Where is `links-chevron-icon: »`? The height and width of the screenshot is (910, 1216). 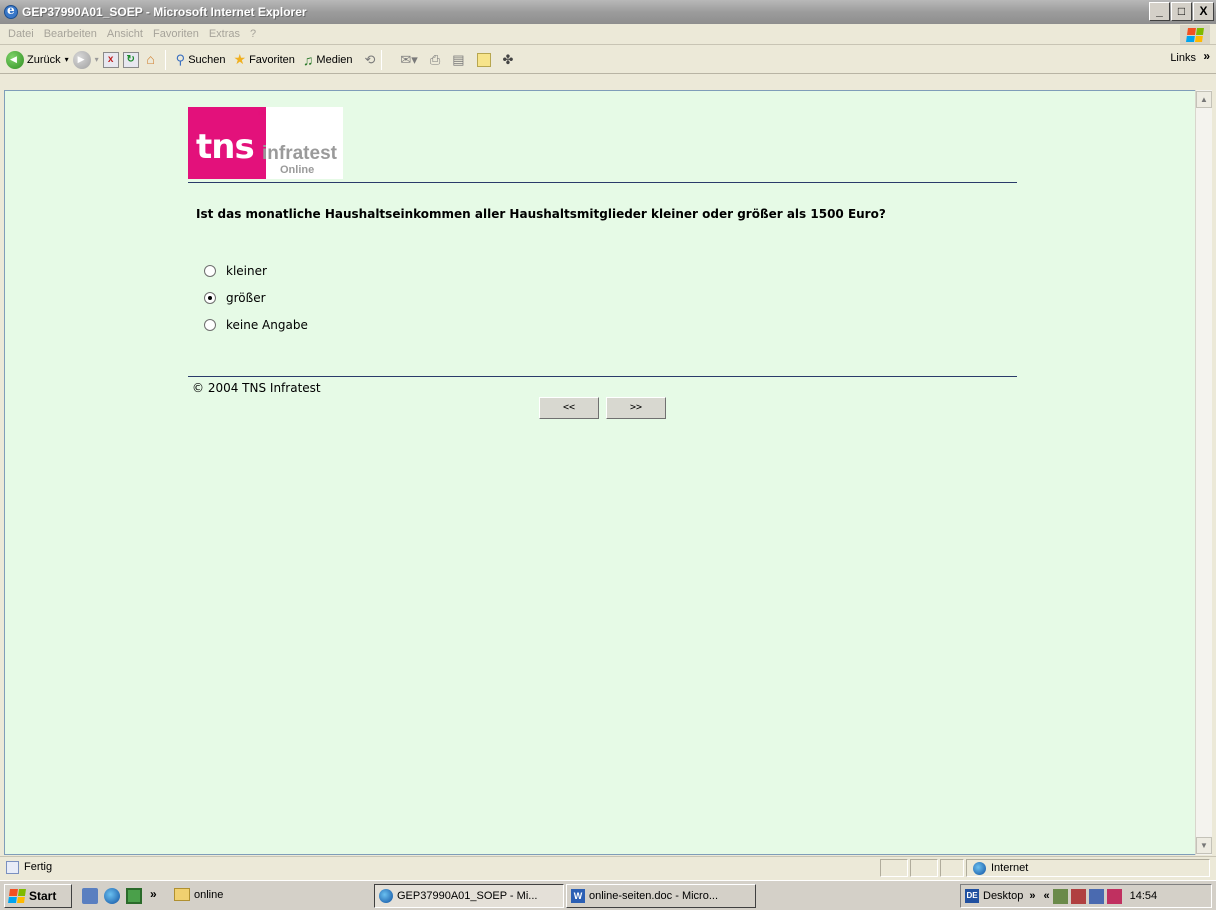 links-chevron-icon: » is located at coordinates (1206, 56).